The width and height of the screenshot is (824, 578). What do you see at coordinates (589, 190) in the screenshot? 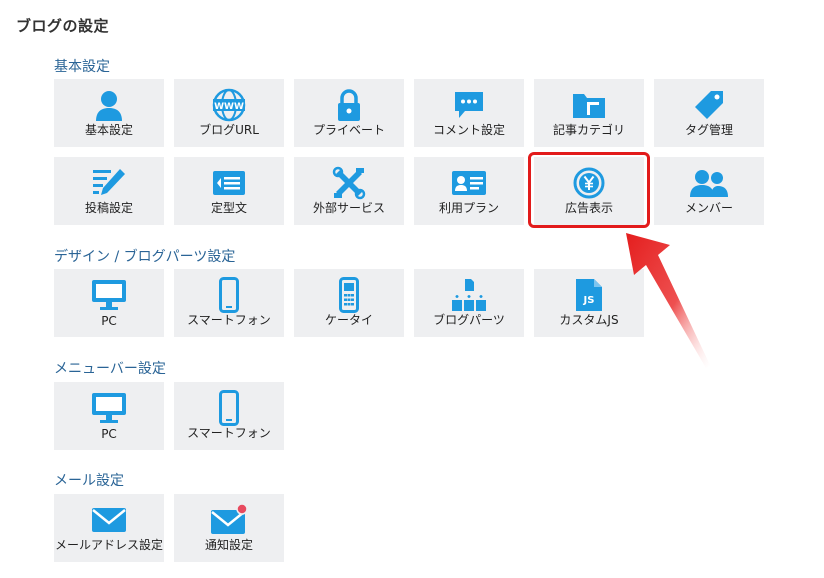
I see `highlight-box` at bounding box center [589, 190].